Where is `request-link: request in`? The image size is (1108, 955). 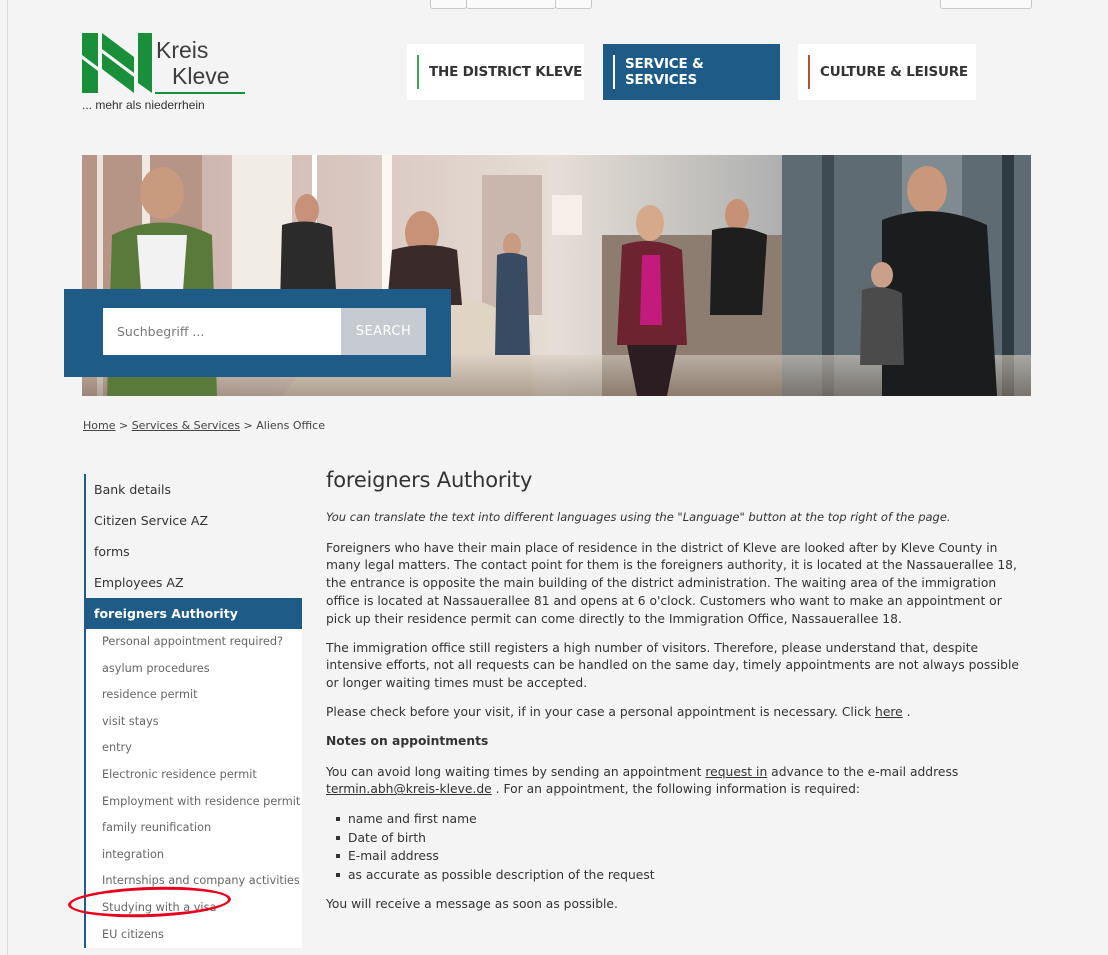
request-link: request in is located at coordinates (736, 772).